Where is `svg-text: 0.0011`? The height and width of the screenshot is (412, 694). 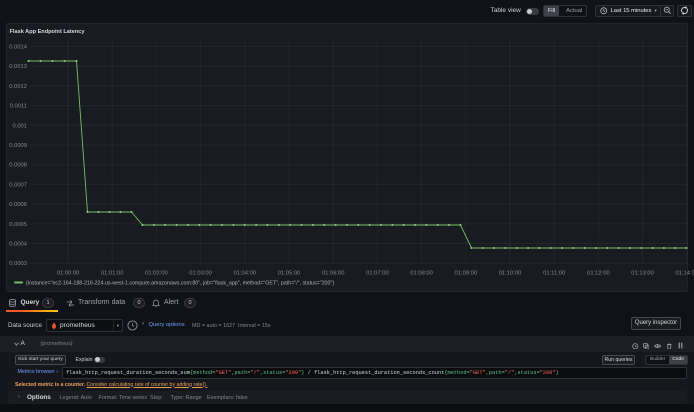
svg-text: 0.0011 is located at coordinates (18, 107).